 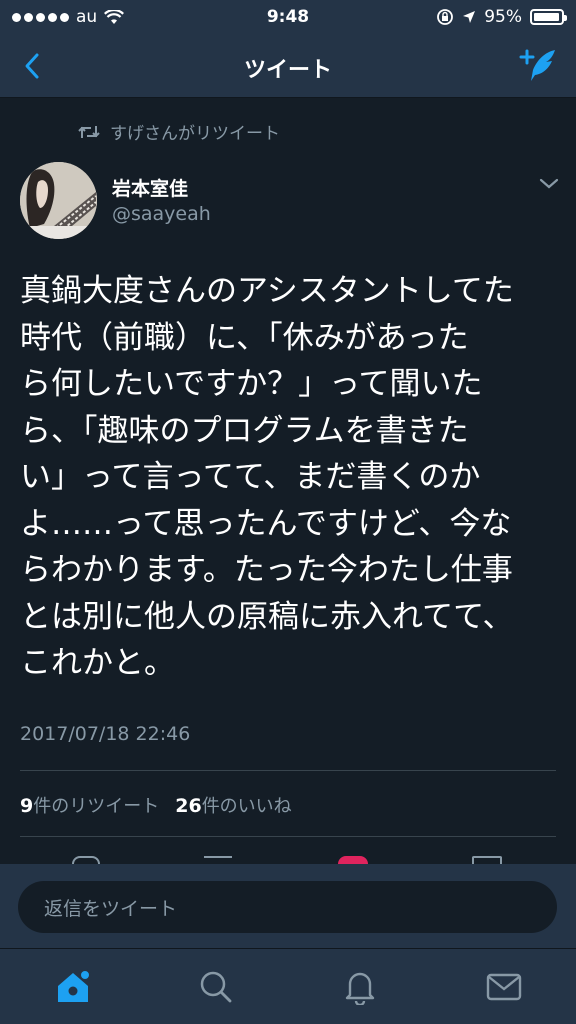 What do you see at coordinates (247, 805) in the screenshot?
I see `like-count-label: 件のいいね` at bounding box center [247, 805].